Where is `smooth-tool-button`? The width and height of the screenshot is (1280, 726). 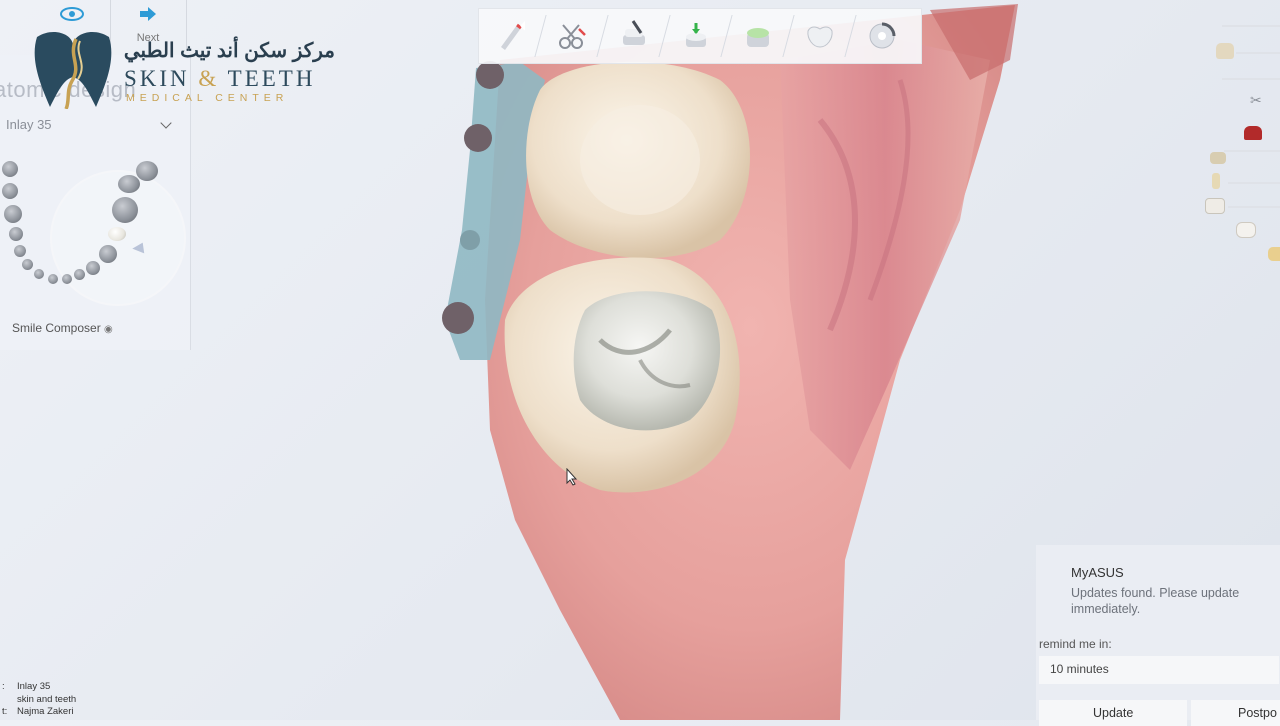
smooth-tool-button is located at coordinates (823, 36).